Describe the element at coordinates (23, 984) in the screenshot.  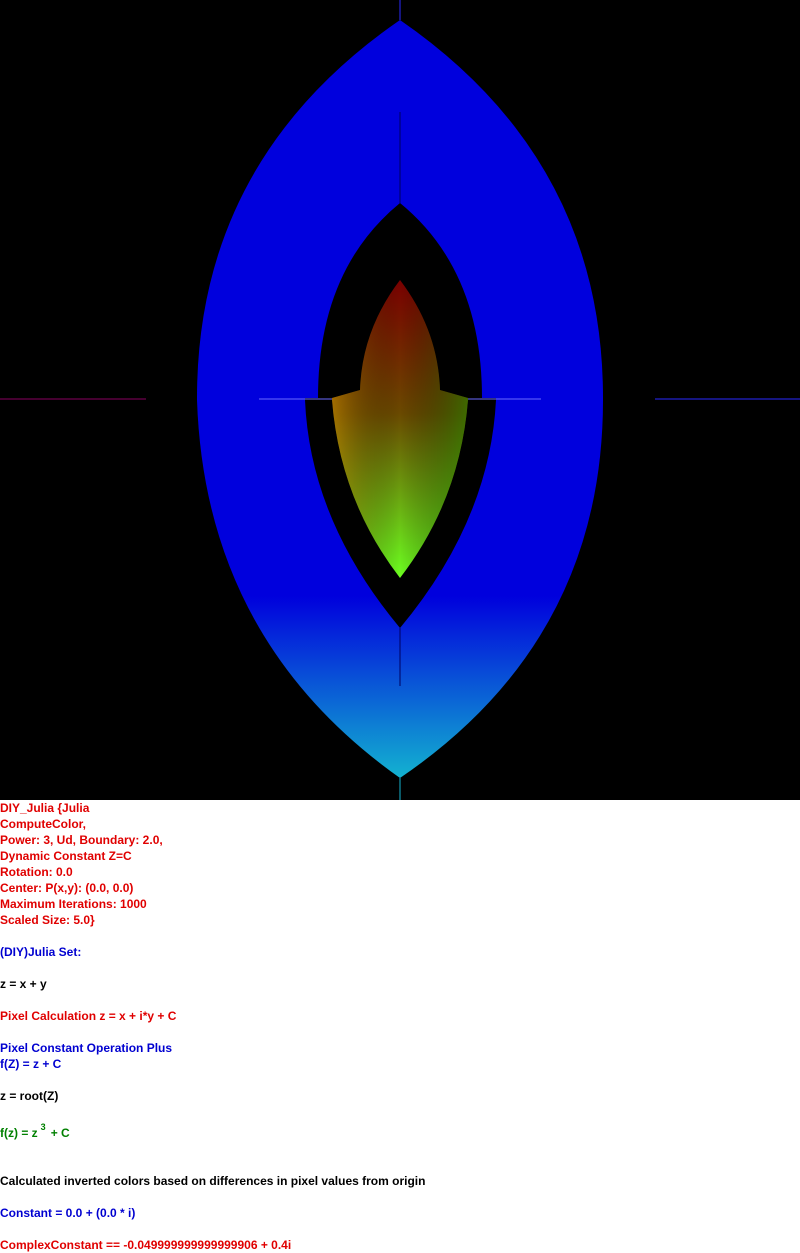
I see `info-z-equation: z = x + y` at that location.